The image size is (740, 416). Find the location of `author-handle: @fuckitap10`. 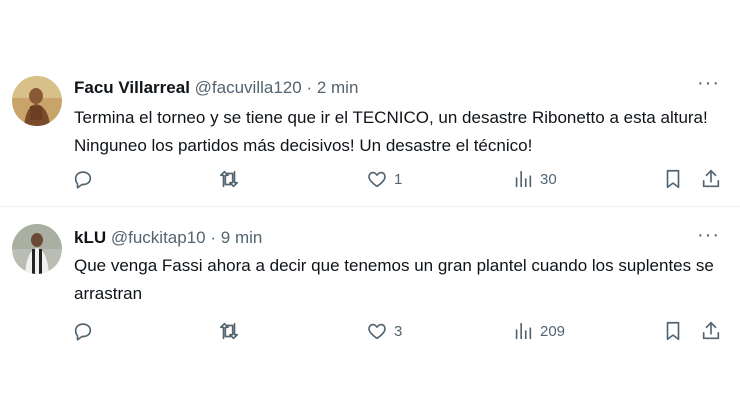

author-handle: @fuckitap10 is located at coordinates (158, 237).